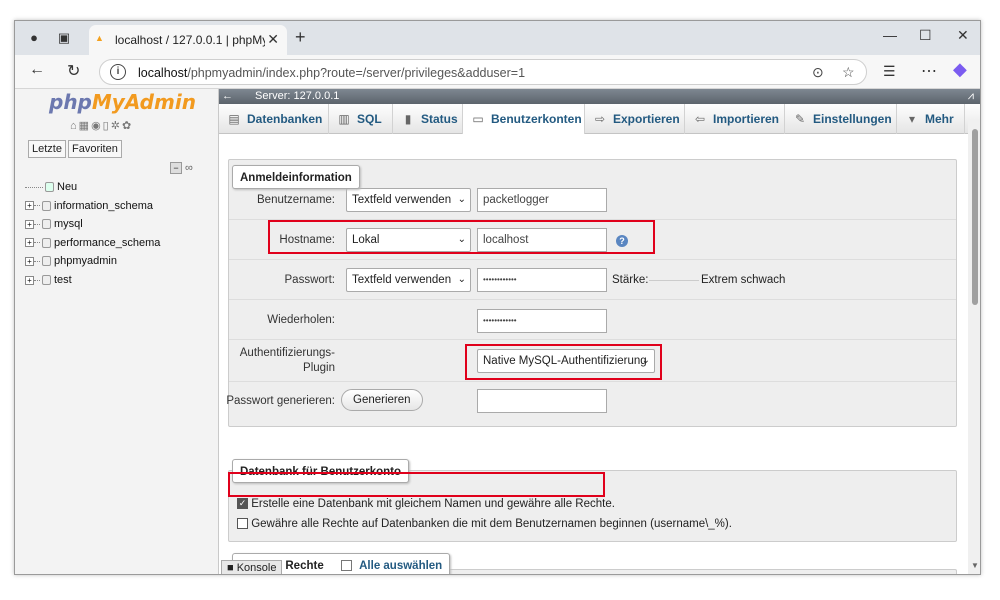 Image resolution: width=1000 pixels, height=600 pixels. I want to click on minimize-icon: —, so click(890, 35).